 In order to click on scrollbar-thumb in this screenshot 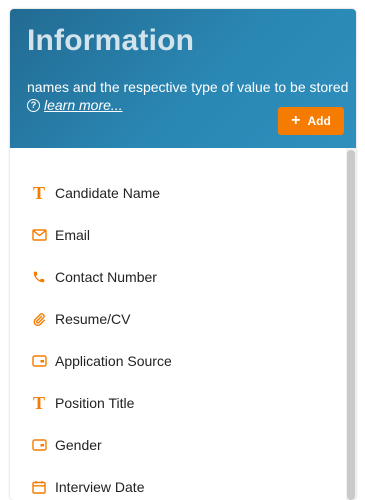, I will do `click(351, 325)`.